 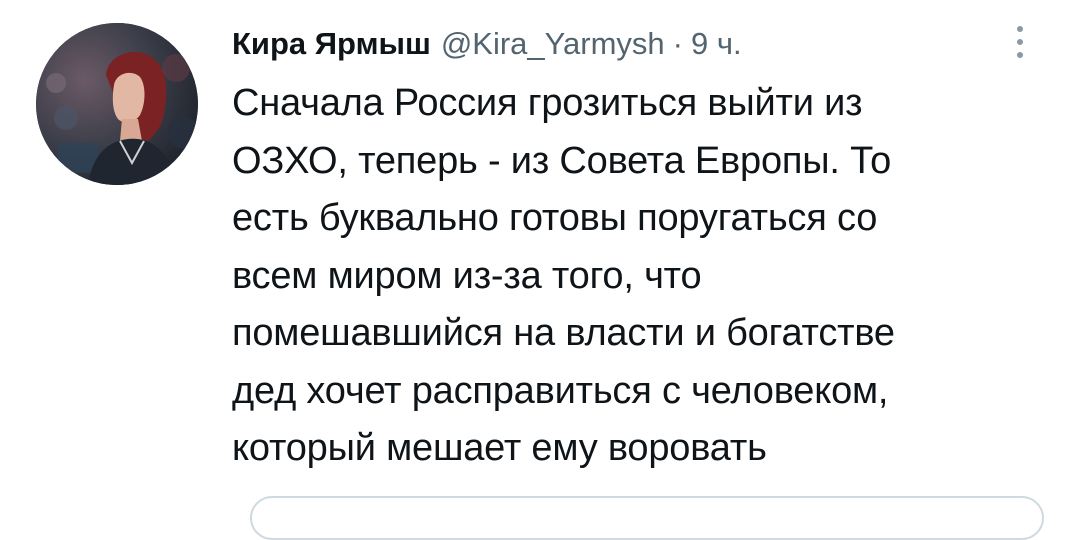 What do you see at coordinates (716, 44) in the screenshot?
I see `tweet-time: 9 ч.` at bounding box center [716, 44].